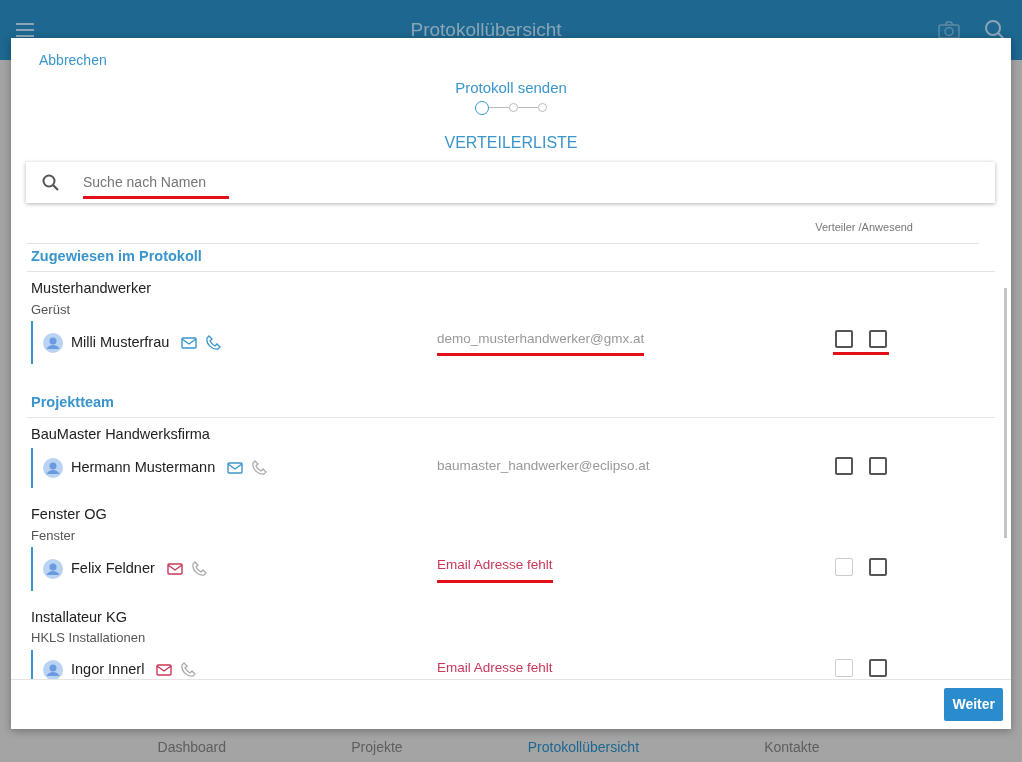 Image resolution: width=1022 pixels, height=762 pixels. What do you see at coordinates (54, 535) in the screenshot?
I see `company-trade: Fenster` at bounding box center [54, 535].